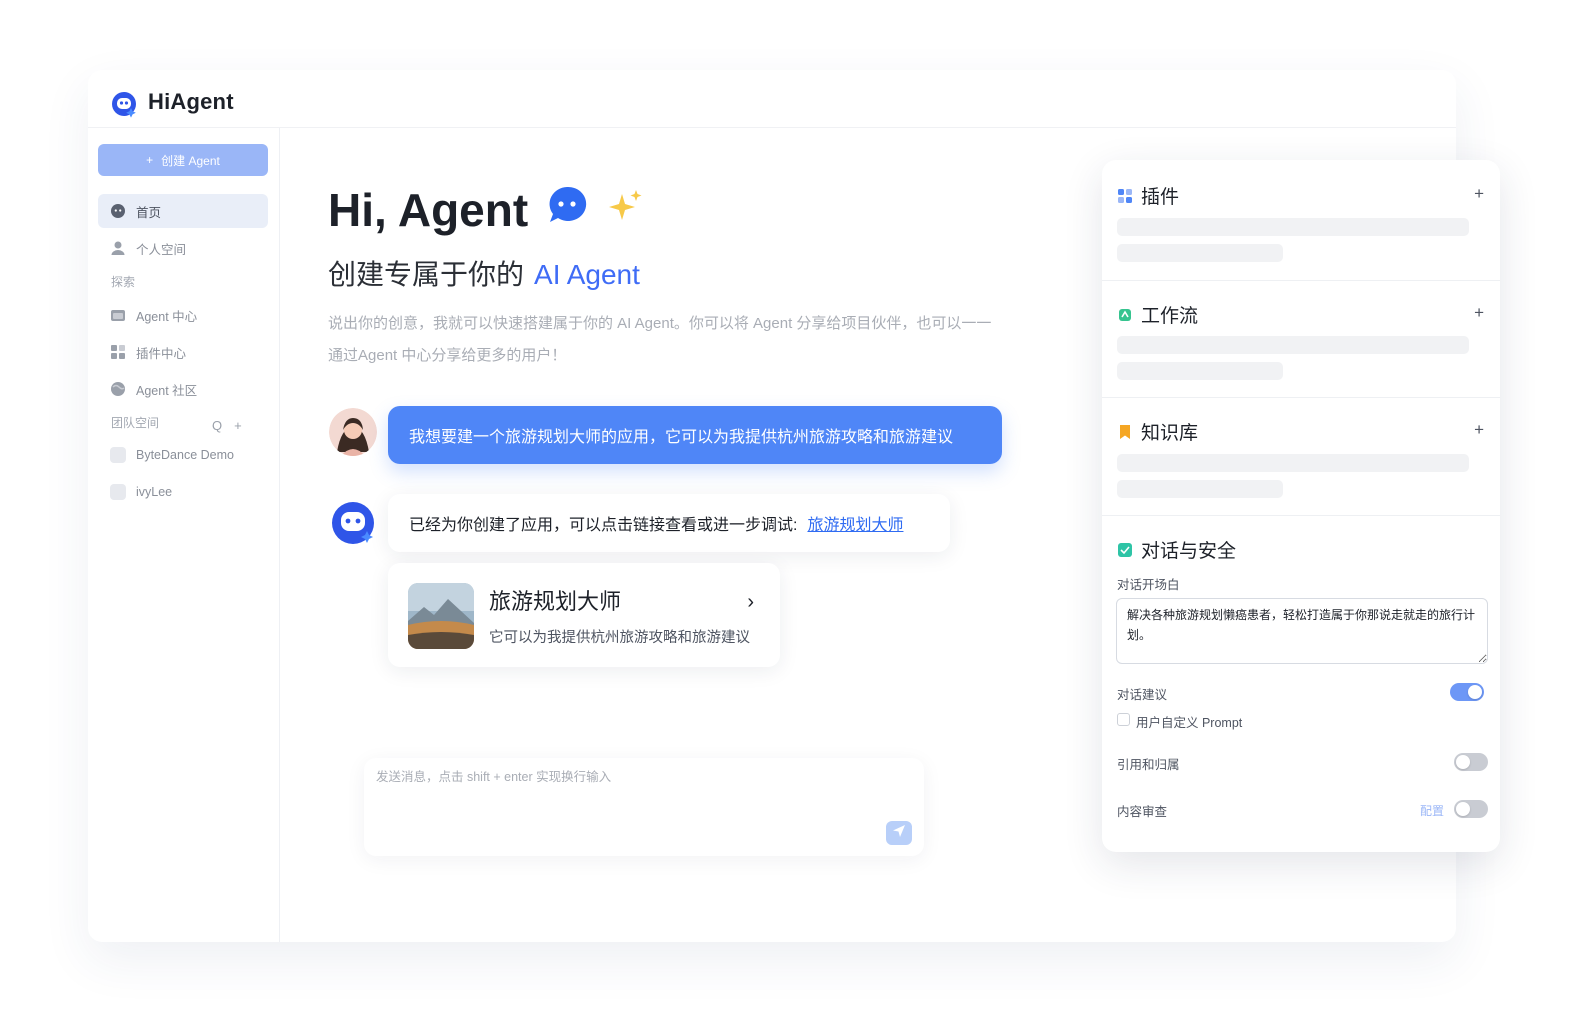  I want to click on chevron-right-icon: ›, so click(750, 602).